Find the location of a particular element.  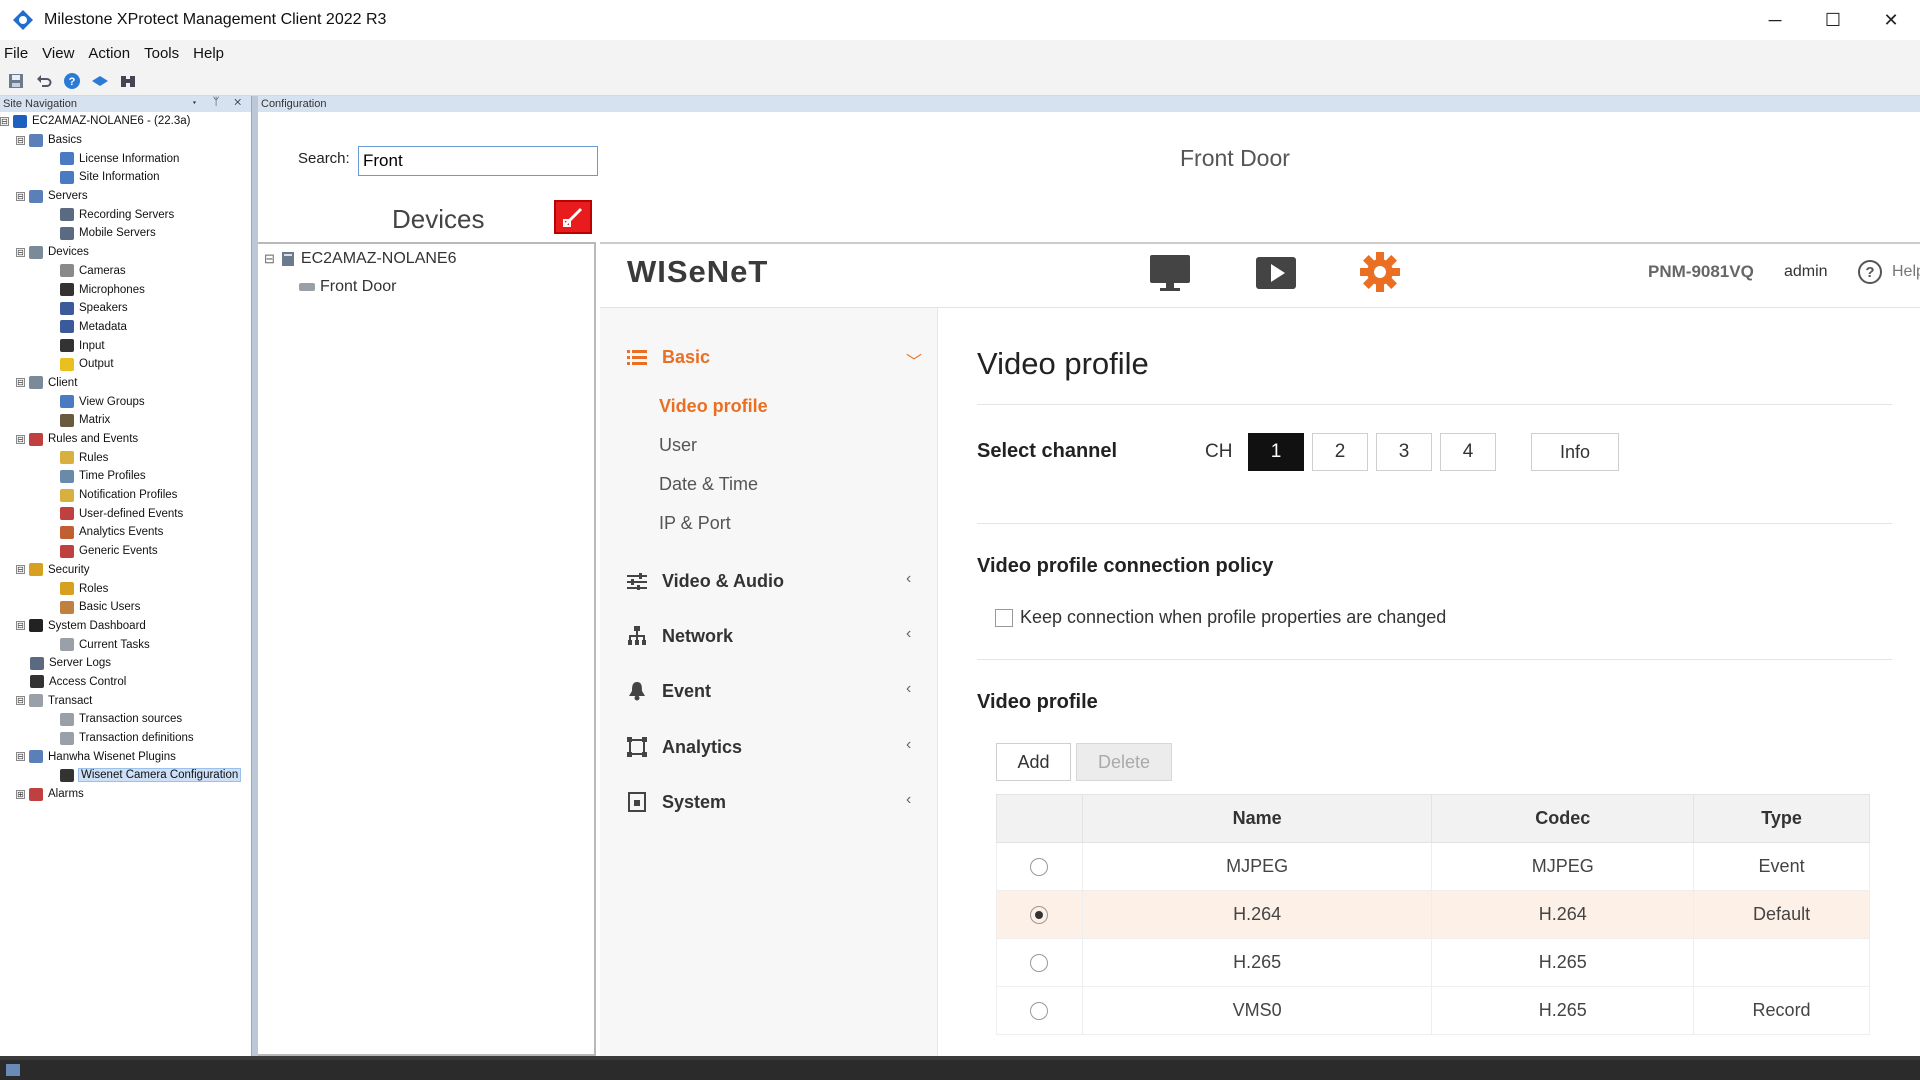

submenu-date-time: Date & Time is located at coordinates (708, 484).